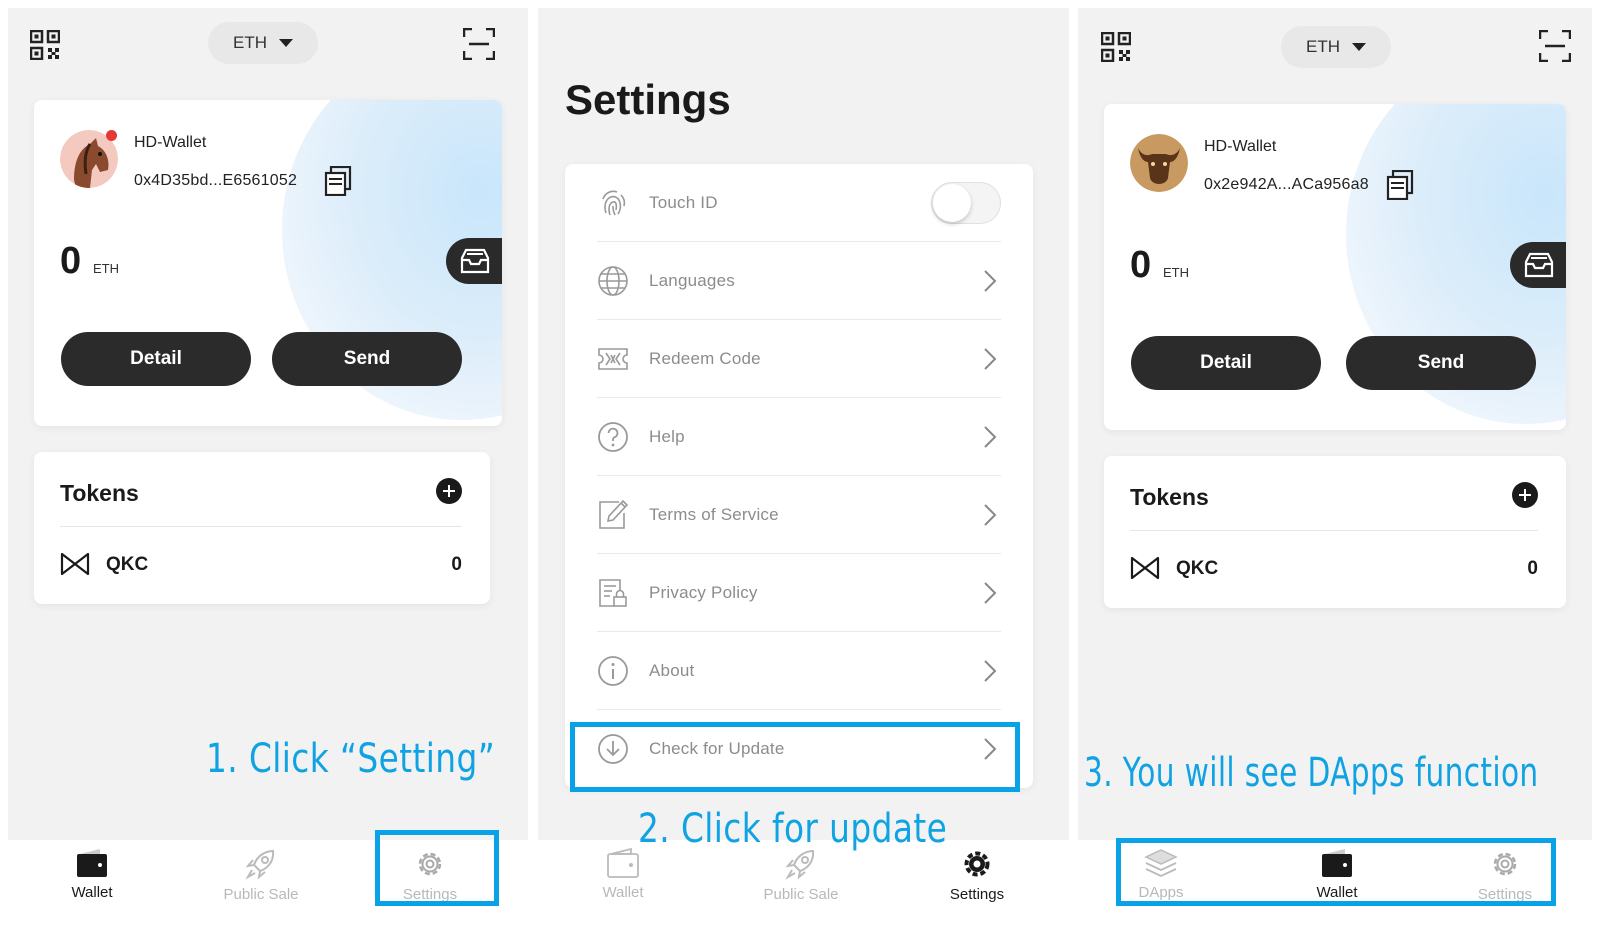 The image size is (1600, 950). I want to click on annotation-step-2: 2. Click for update, so click(793, 829).